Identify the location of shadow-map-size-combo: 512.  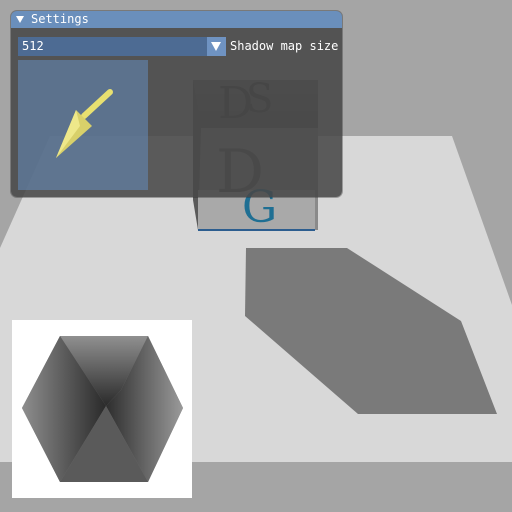
(122, 46).